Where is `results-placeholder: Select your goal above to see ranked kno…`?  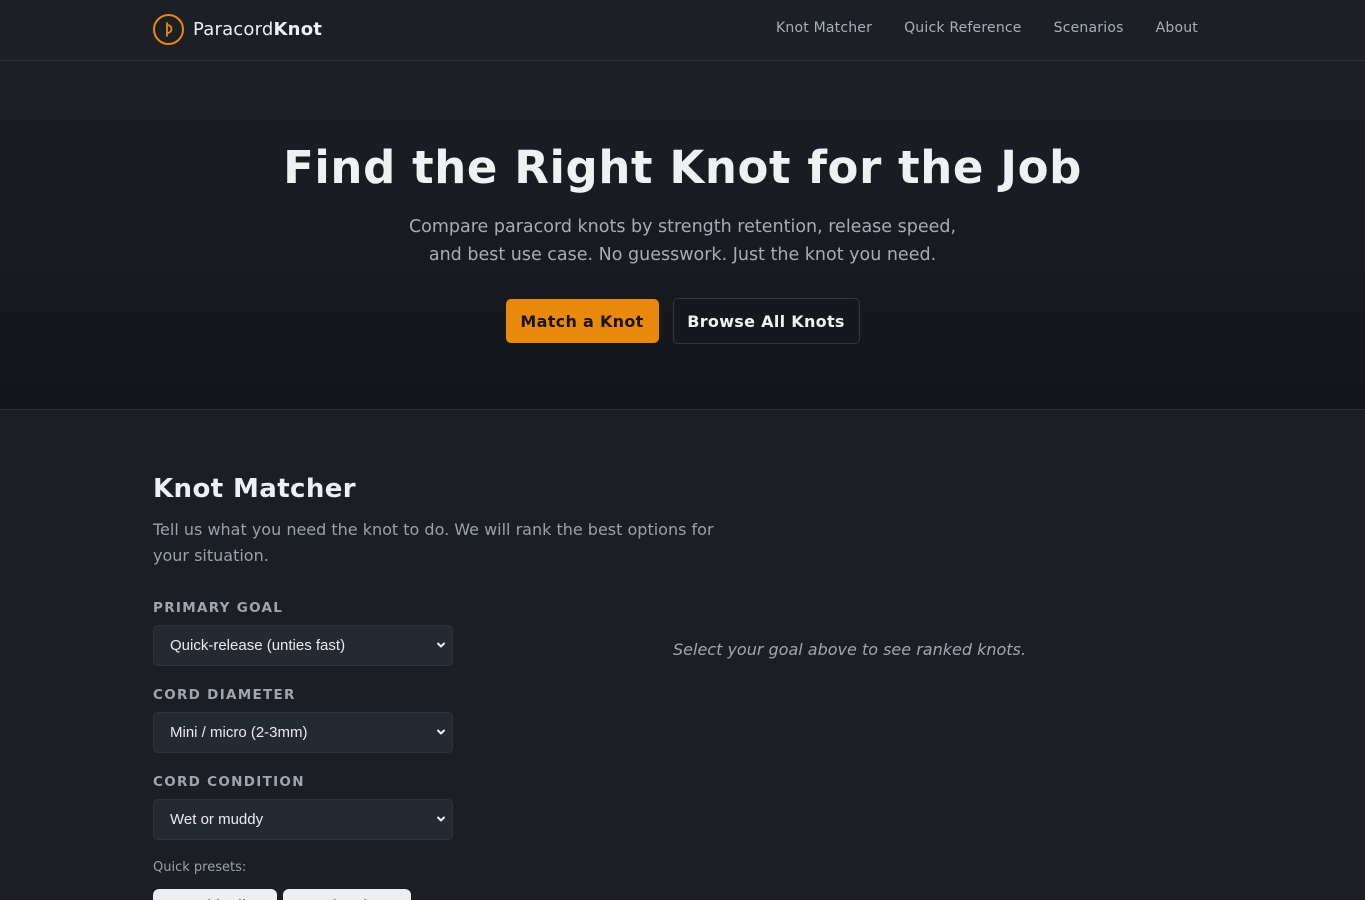
results-placeholder: Select your goal above to see ranked kno… is located at coordinates (849, 649).